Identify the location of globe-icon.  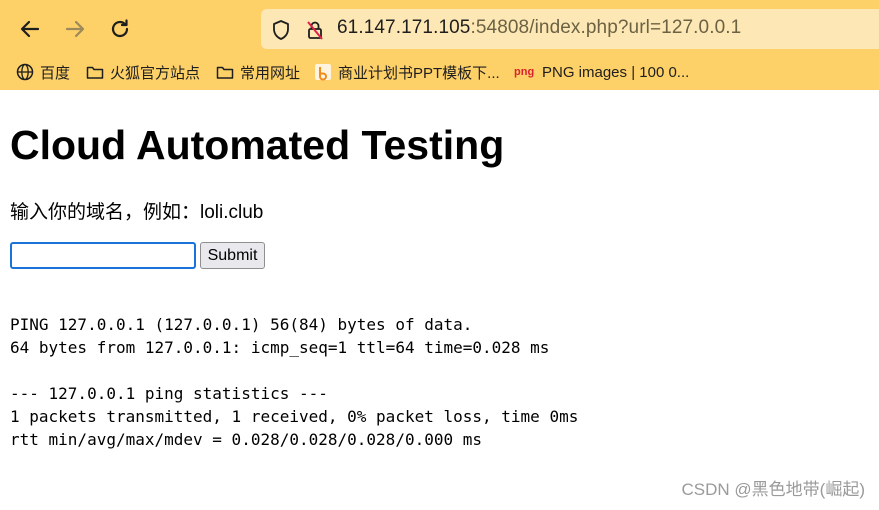
(25, 72).